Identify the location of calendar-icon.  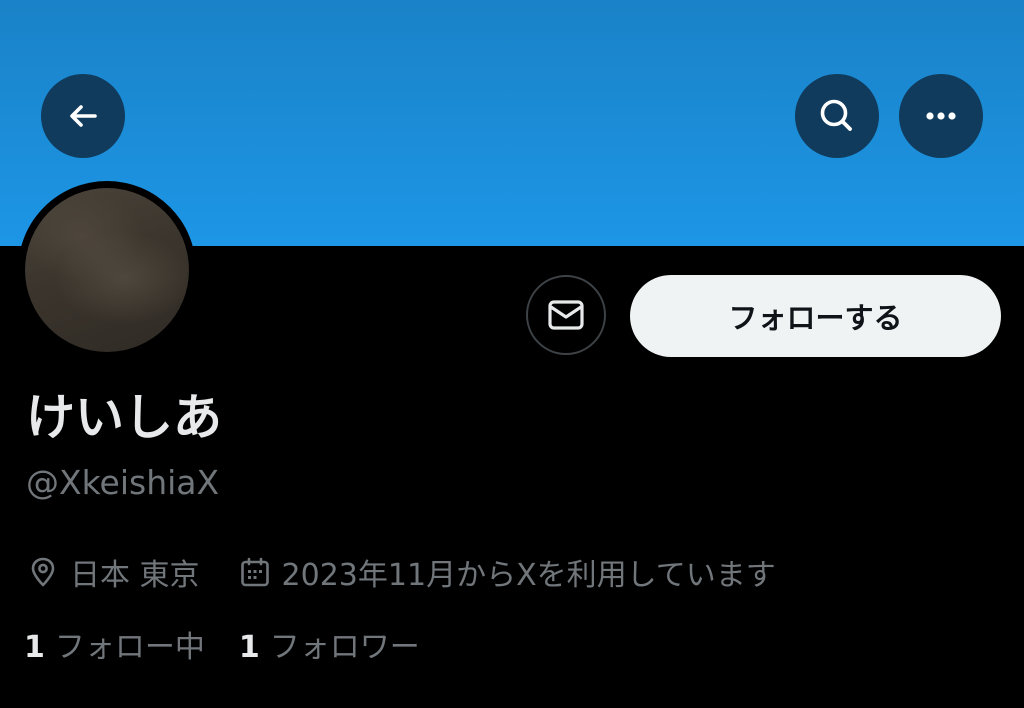
(255, 572).